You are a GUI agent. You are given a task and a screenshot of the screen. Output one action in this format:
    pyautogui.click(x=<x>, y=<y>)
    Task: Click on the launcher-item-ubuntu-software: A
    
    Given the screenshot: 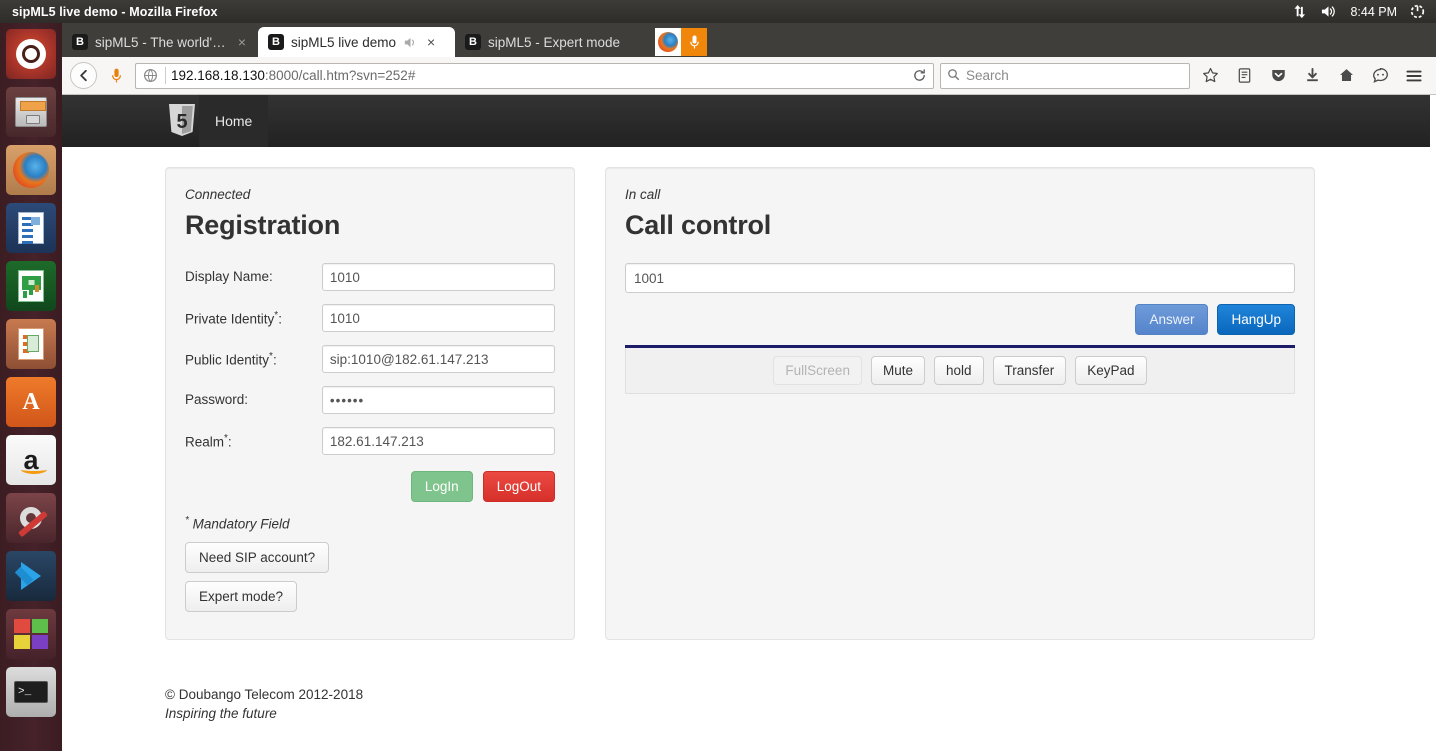 What is the action you would take?
    pyautogui.click(x=31, y=402)
    